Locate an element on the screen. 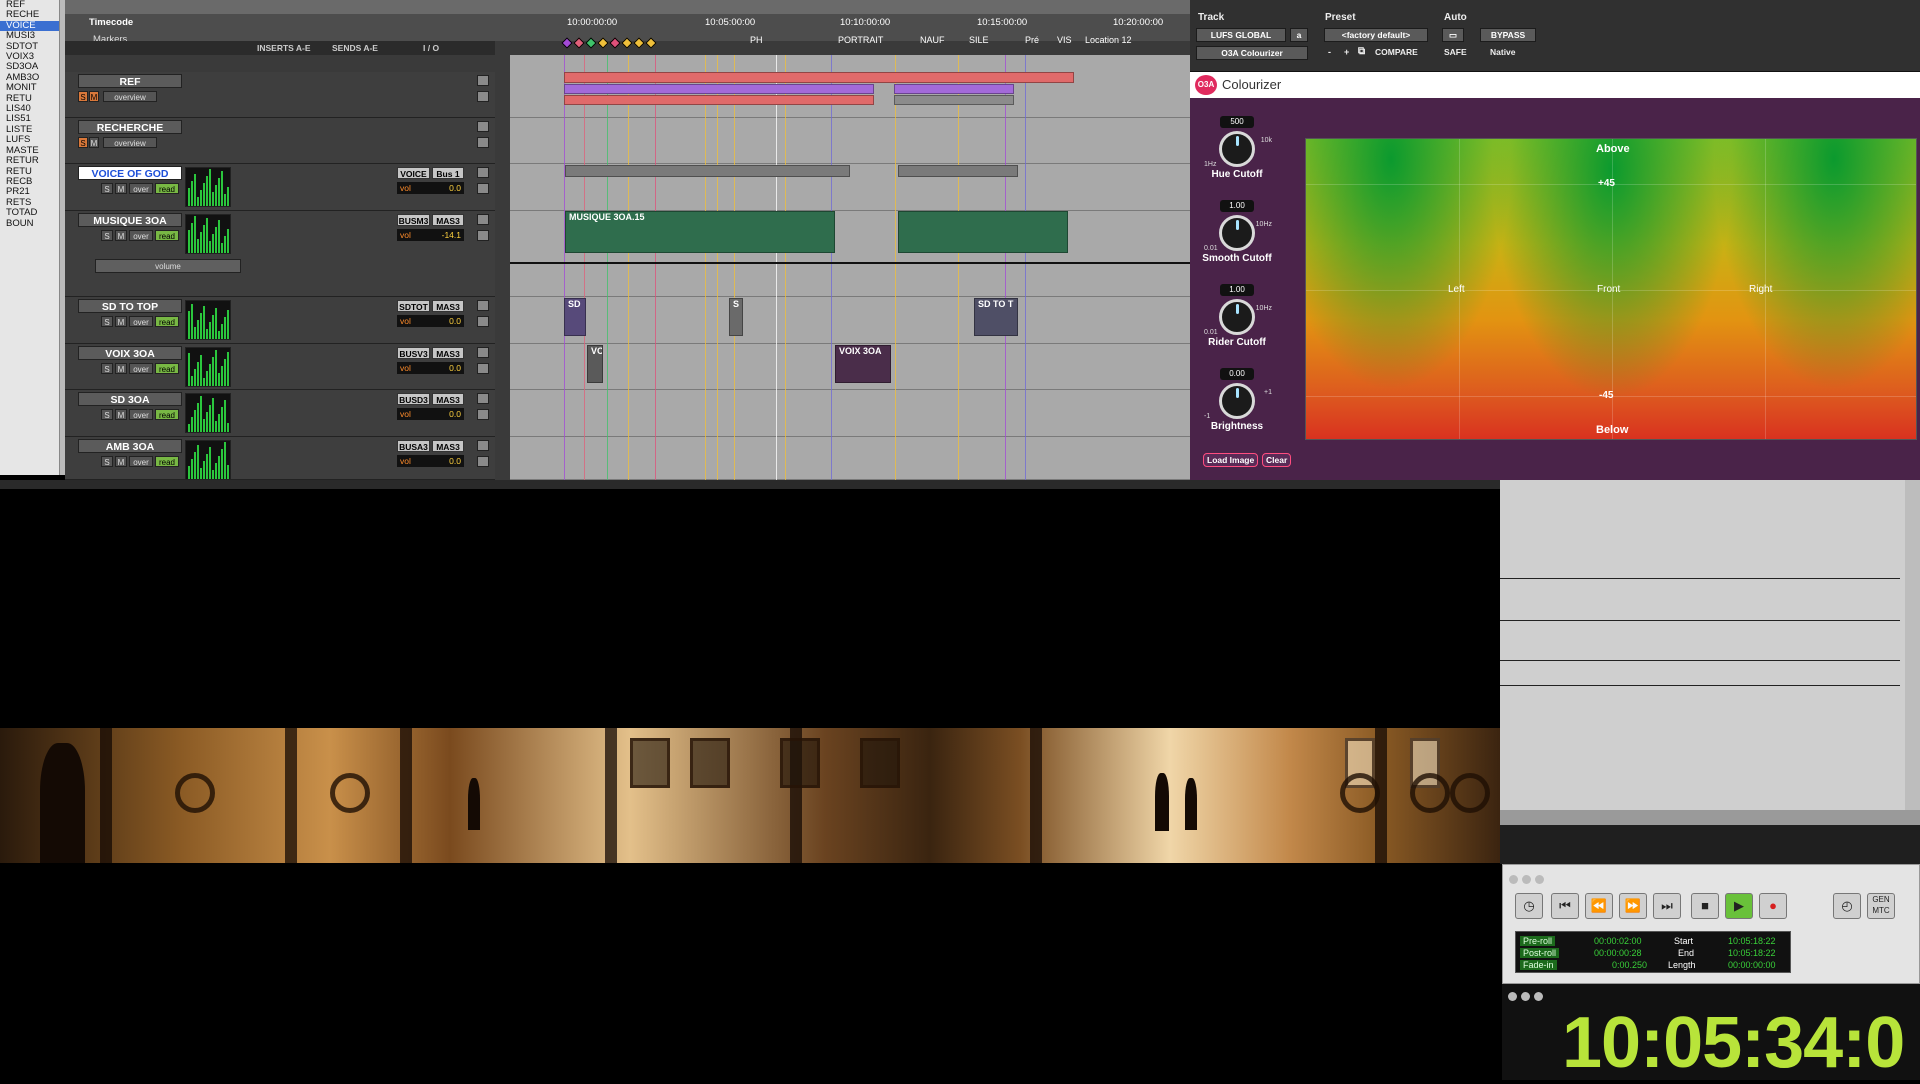 The width and height of the screenshot is (1920, 1084). knob-hue-cutoff: 500 1Hz 10k Hue Cutoff is located at coordinates (1237, 148).